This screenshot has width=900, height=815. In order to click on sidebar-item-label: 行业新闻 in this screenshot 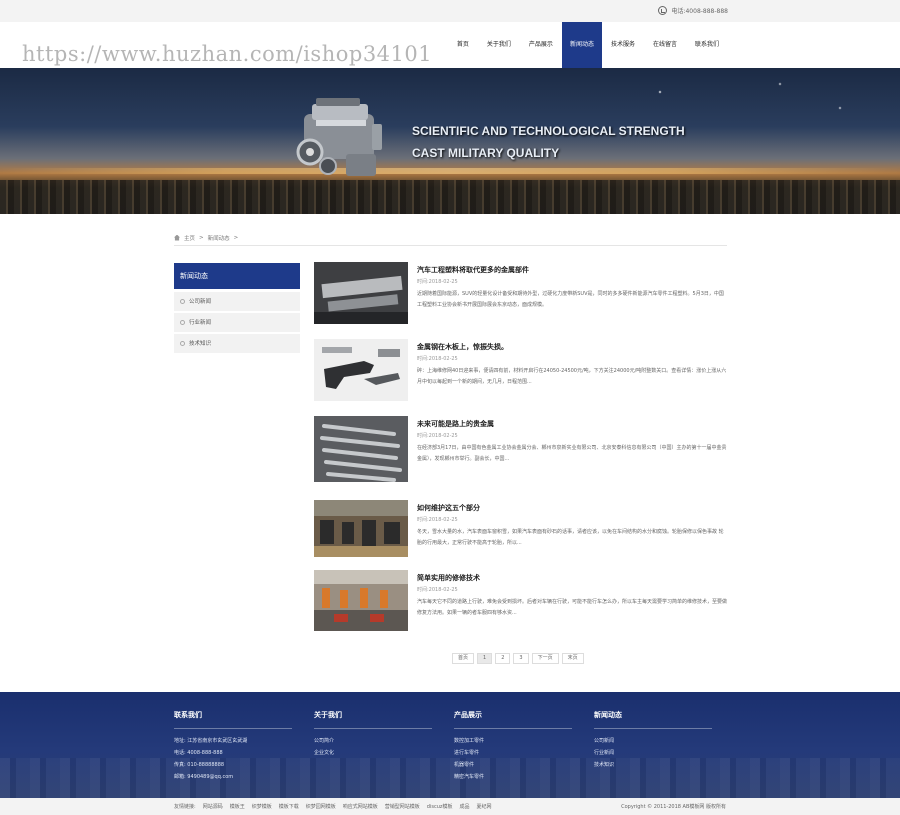, I will do `click(200, 322)`.